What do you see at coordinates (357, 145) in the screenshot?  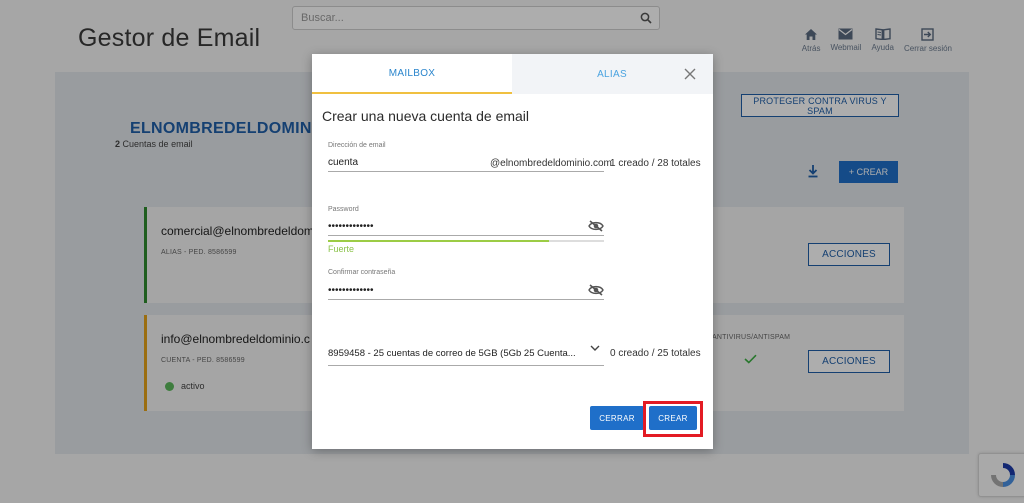 I see `email-label: Dirección de email` at bounding box center [357, 145].